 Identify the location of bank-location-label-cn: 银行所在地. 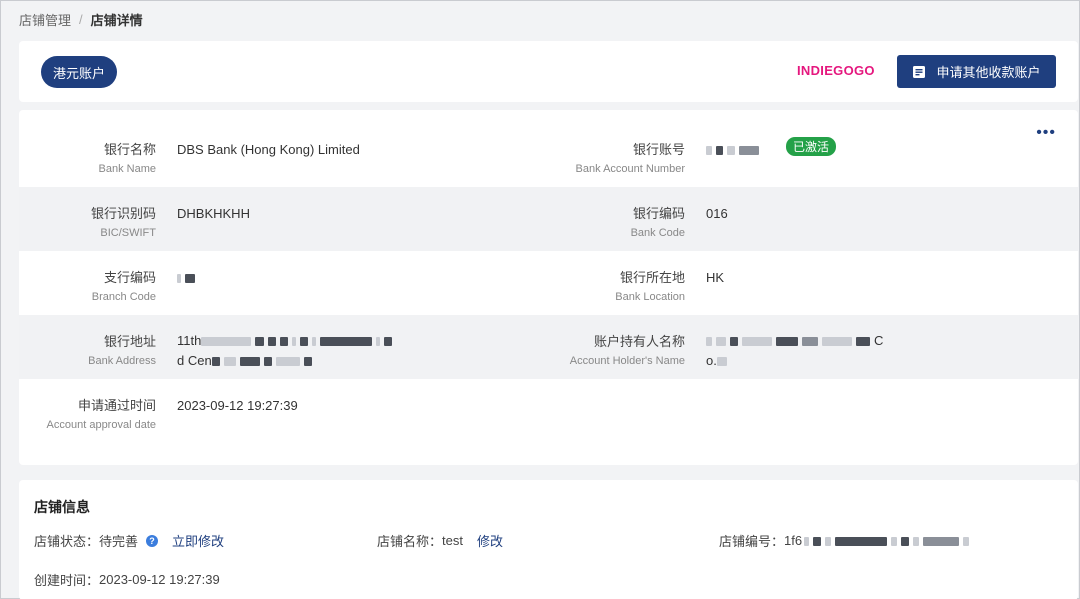
(652, 277).